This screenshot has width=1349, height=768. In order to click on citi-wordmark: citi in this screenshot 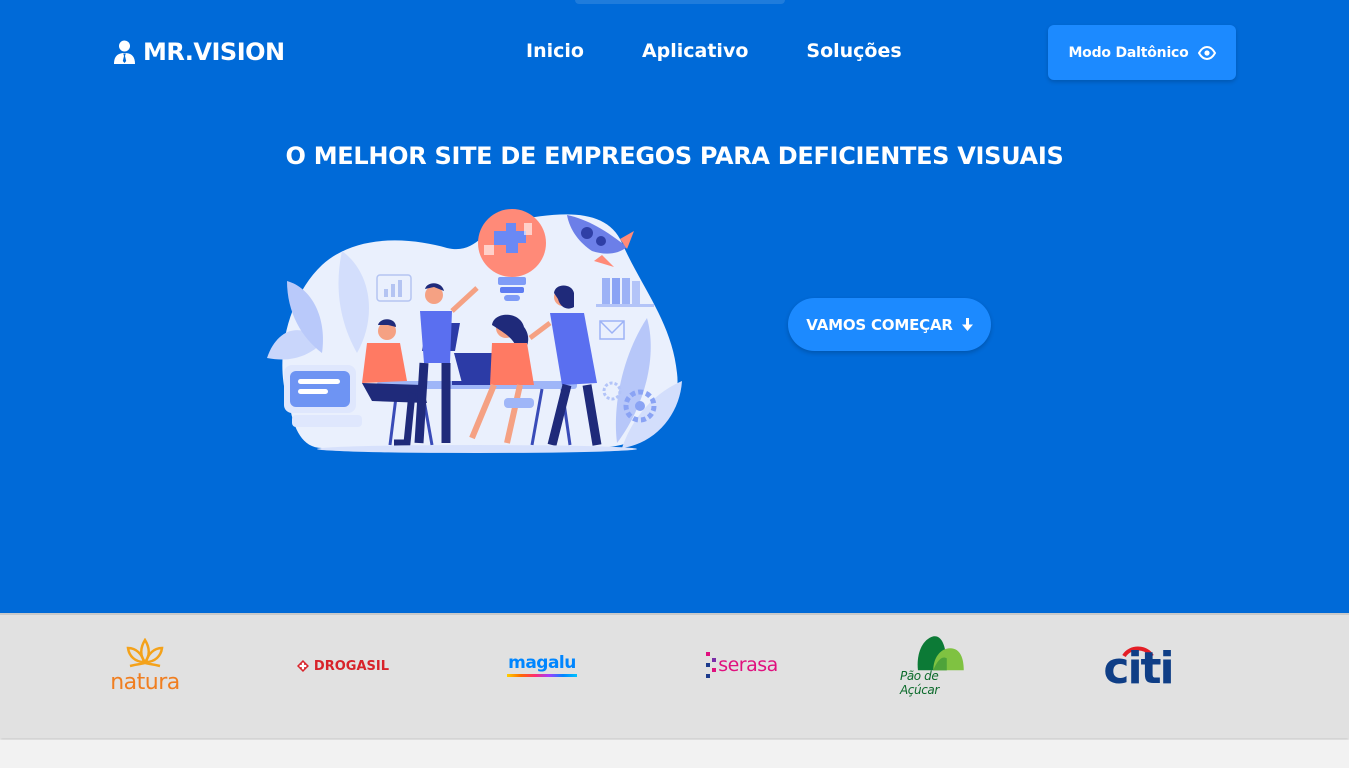, I will do `click(1138, 668)`.